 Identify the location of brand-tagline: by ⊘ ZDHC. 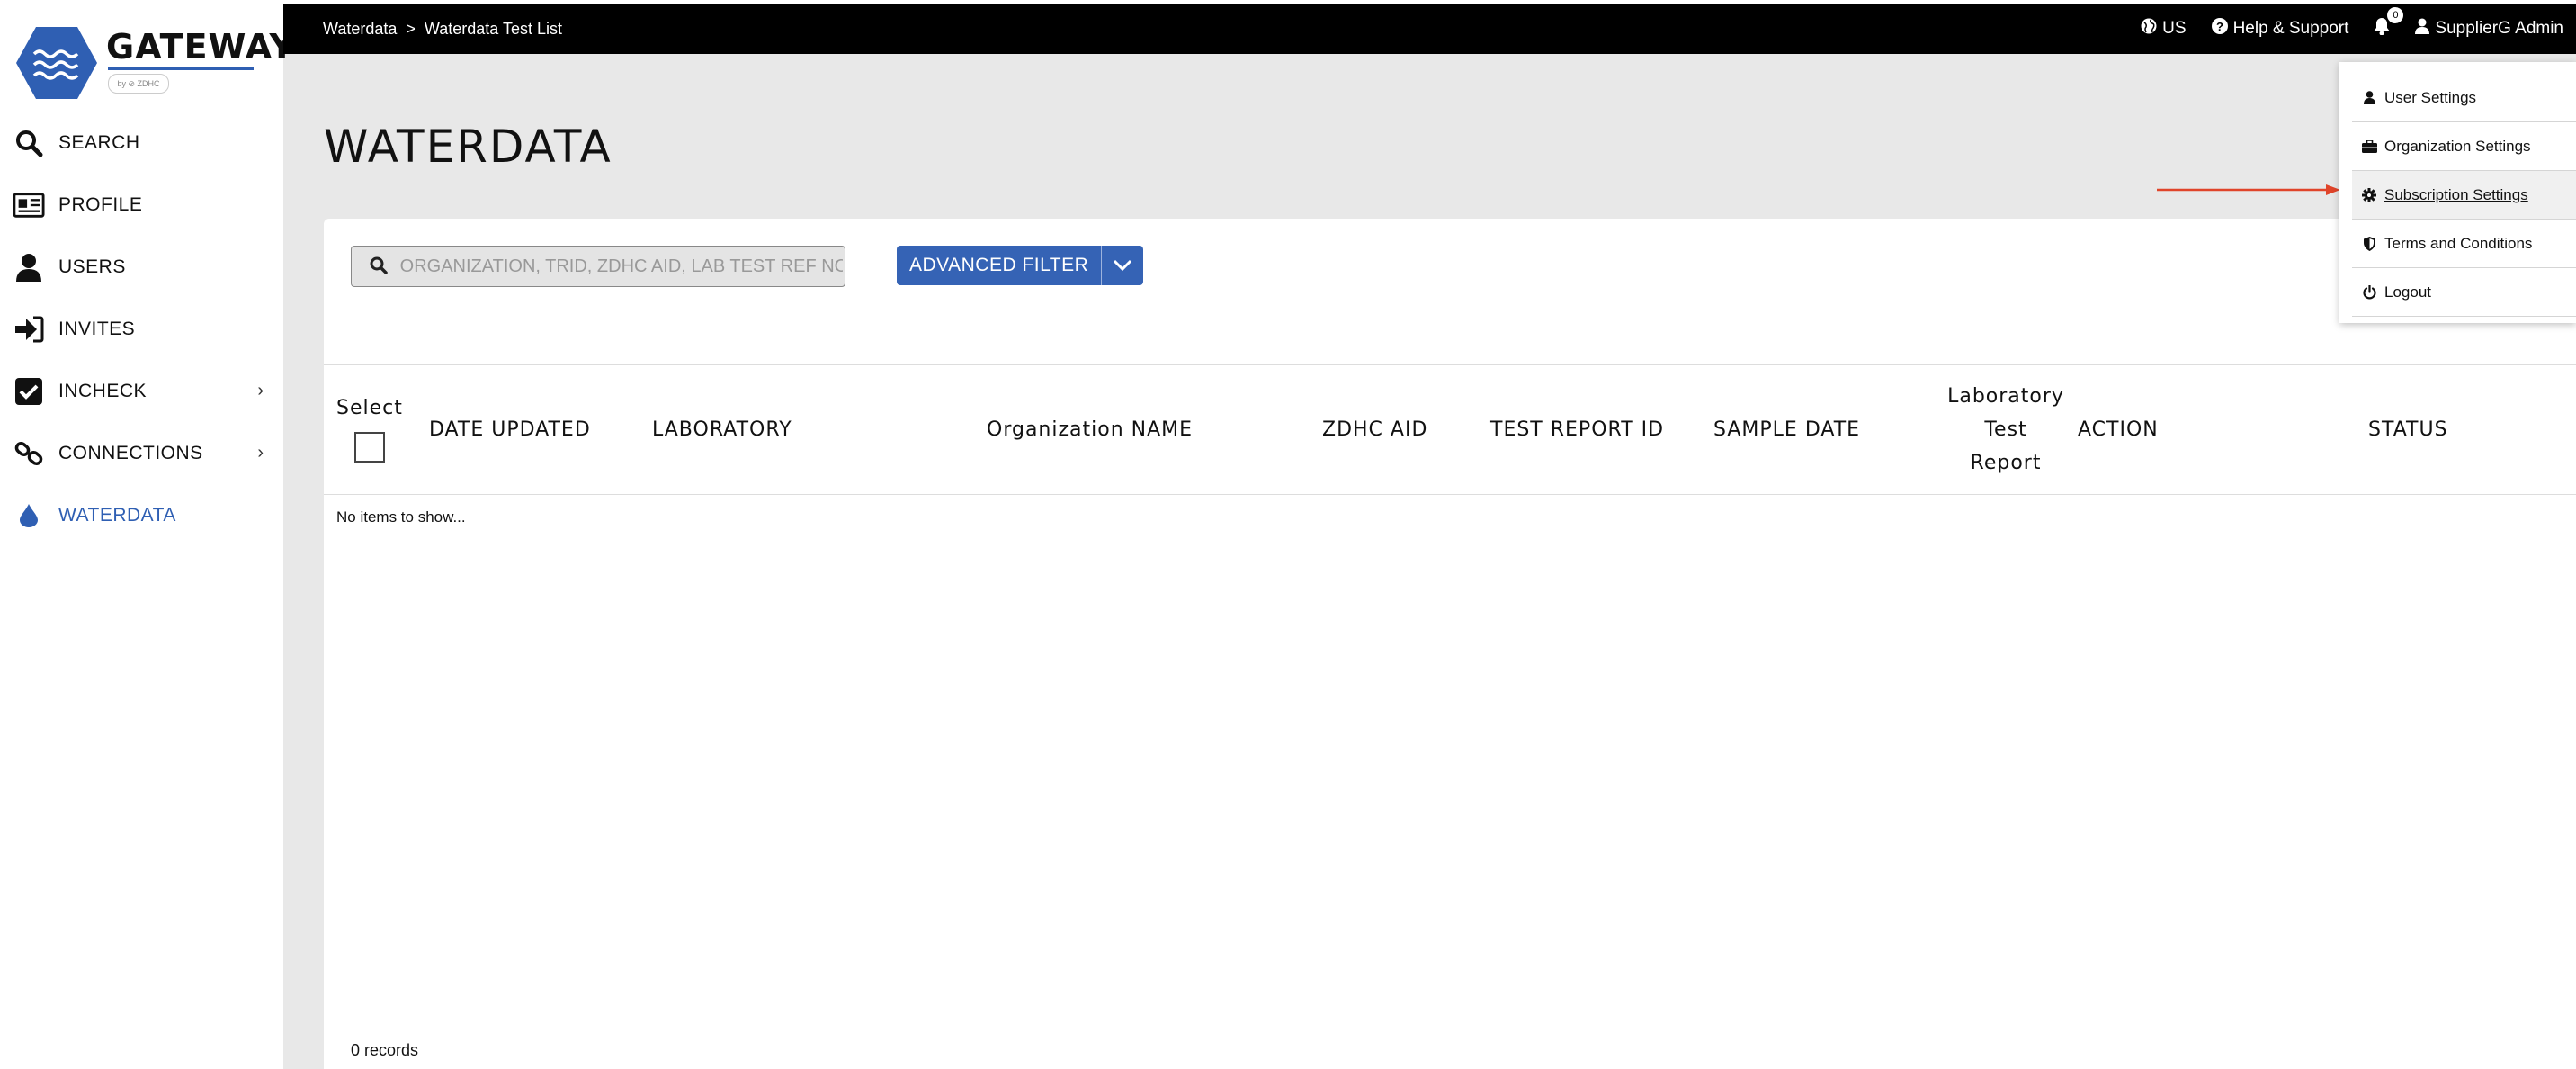
(138, 84).